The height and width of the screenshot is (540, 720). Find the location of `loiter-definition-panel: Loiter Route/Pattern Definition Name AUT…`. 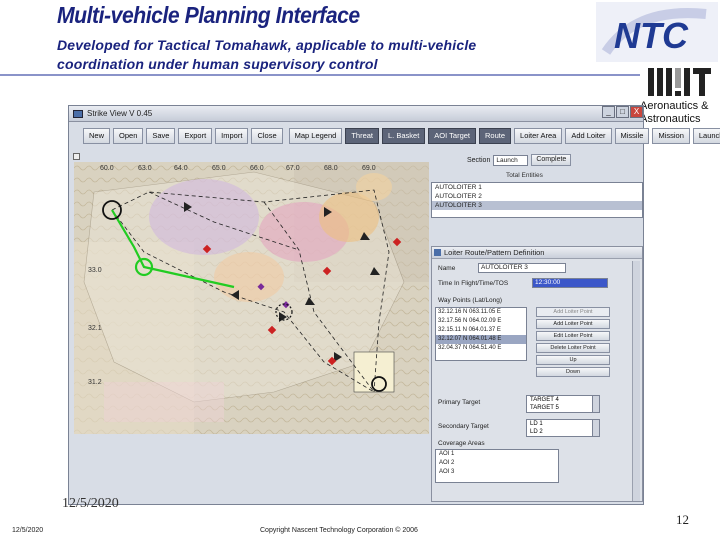

loiter-definition-panel: Loiter Route/Pattern Definition Name AUT… is located at coordinates (537, 374).